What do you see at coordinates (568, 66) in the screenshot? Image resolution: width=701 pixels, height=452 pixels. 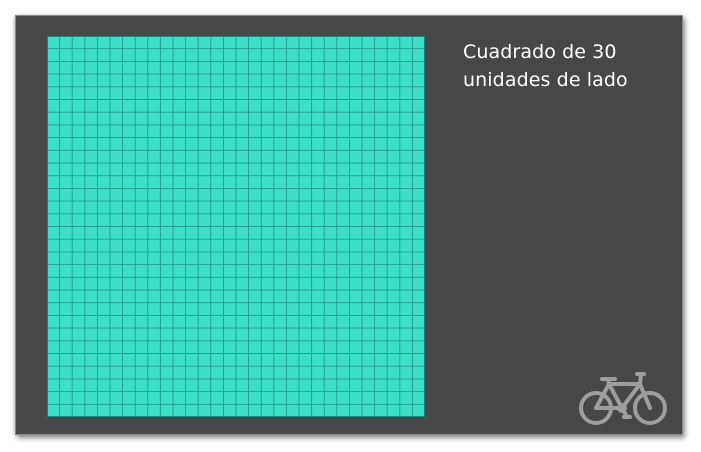 I see `caption: Cuadrado de 30 unidades de lado` at bounding box center [568, 66].